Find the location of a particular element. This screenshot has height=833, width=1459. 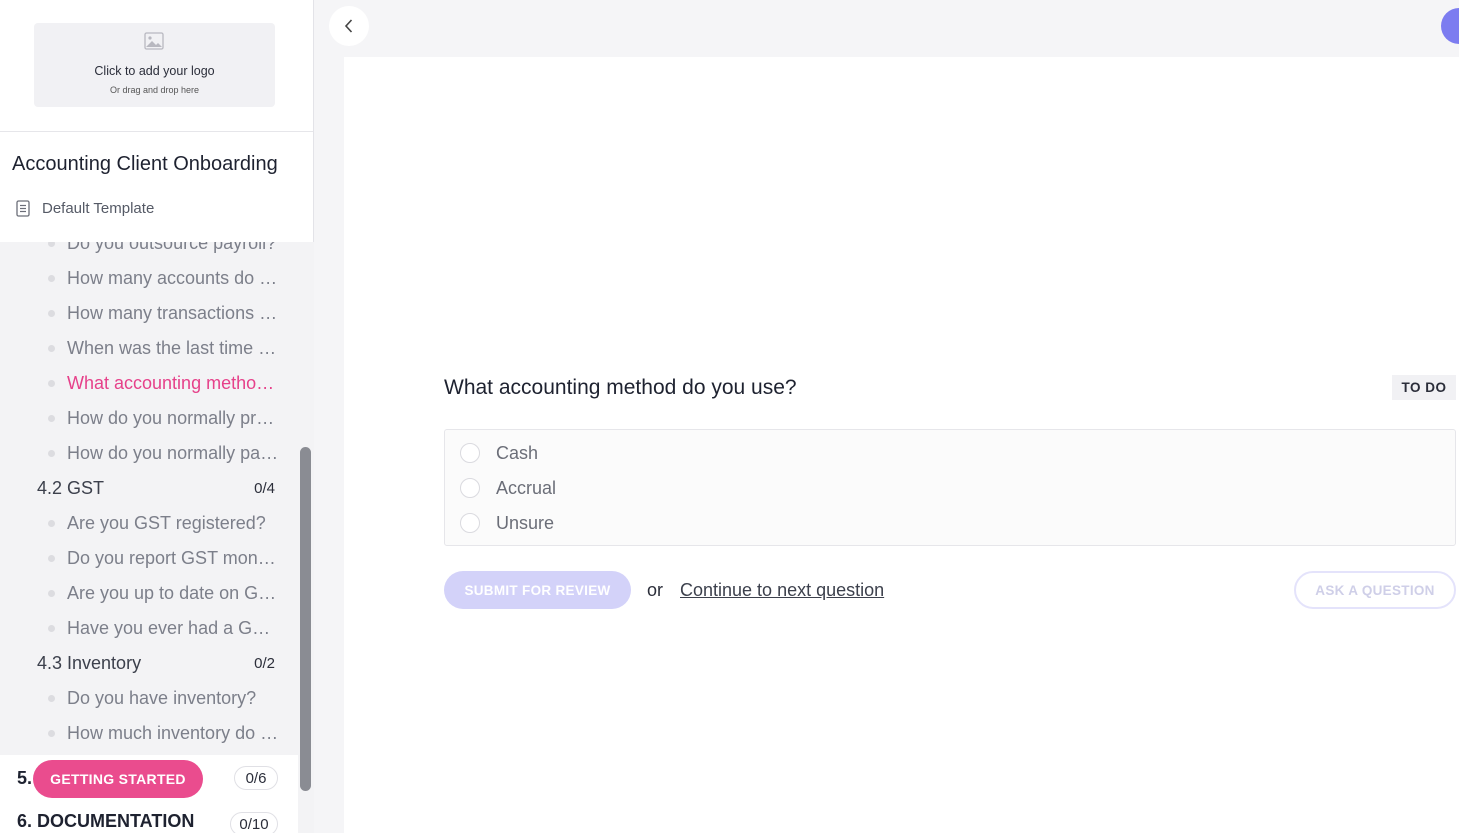

phase-5-number: 5. is located at coordinates (24, 778).